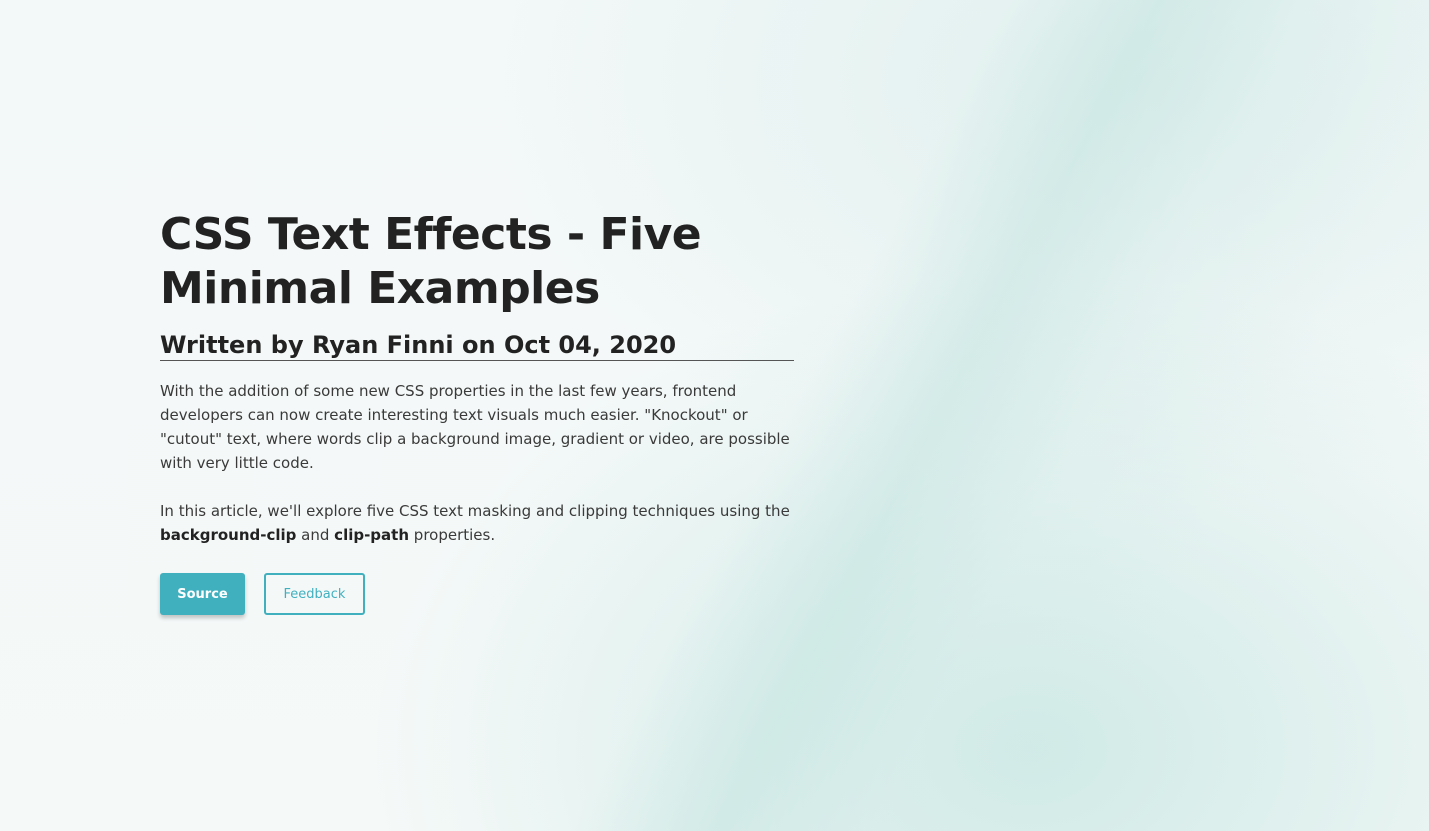 Image resolution: width=1429 pixels, height=831 pixels. I want to click on source-button: Source, so click(202, 594).